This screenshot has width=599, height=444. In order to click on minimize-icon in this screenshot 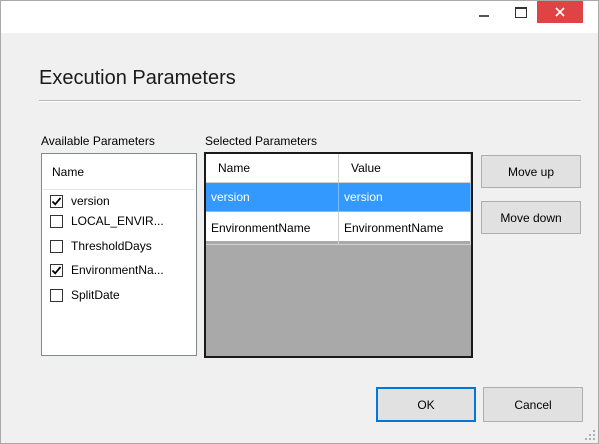, I will do `click(484, 16)`.